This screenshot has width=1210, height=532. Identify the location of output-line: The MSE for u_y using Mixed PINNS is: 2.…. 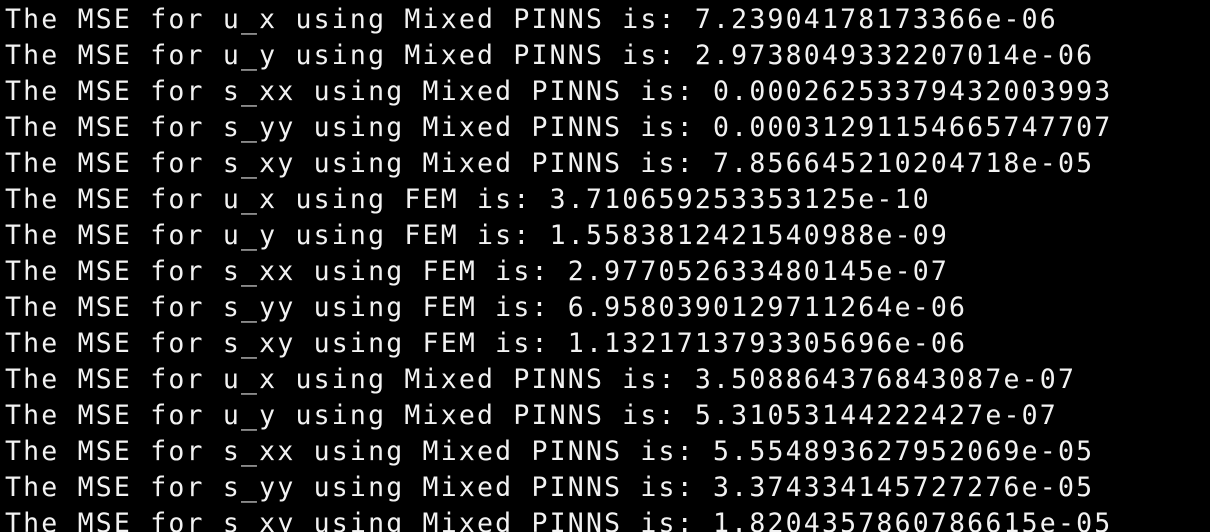
(550, 55).